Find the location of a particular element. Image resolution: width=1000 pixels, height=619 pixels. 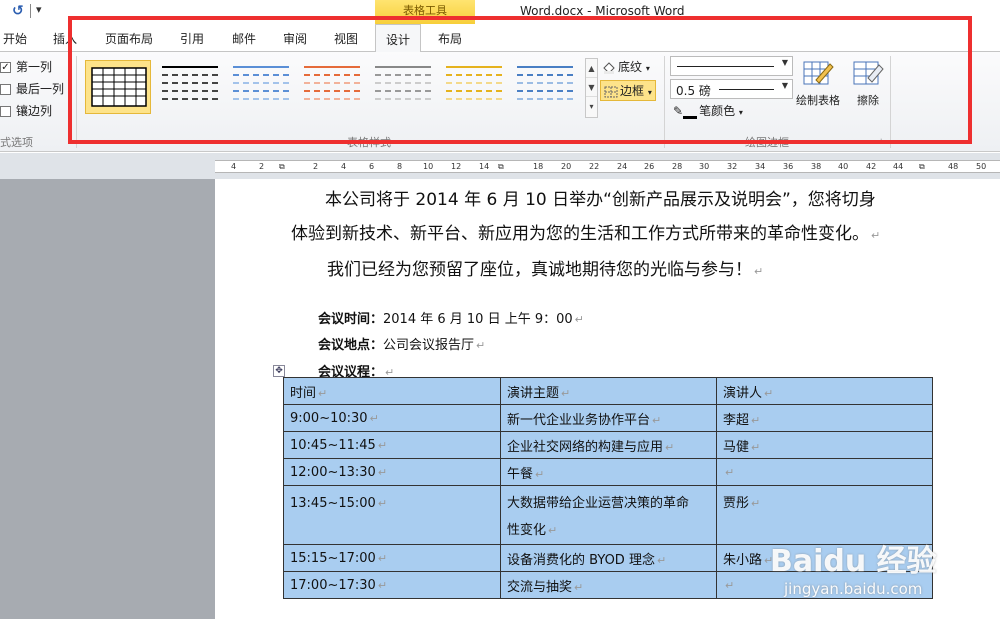

table-cell: 12:00~13:30 ↵ is located at coordinates (392, 472).